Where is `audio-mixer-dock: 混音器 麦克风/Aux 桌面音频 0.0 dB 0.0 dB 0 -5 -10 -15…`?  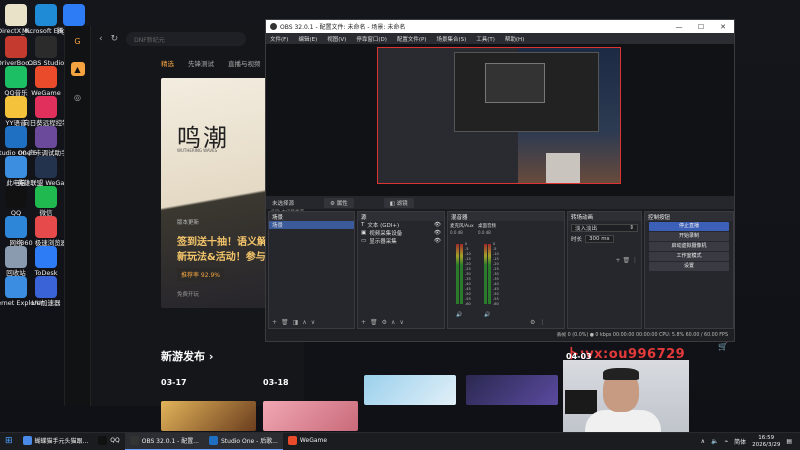 audio-mixer-dock: 混音器 麦克风/Aux 桌面音频 0.0 dB 0.0 dB 0 -5 -10 -15… is located at coordinates (506, 270).